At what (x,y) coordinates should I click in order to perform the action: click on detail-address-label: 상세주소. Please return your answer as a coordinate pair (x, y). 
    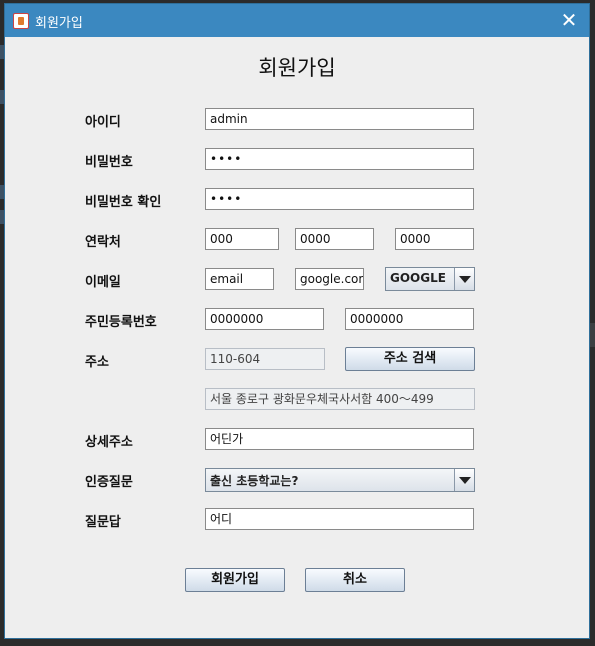
    Looking at the image, I should click on (109, 442).